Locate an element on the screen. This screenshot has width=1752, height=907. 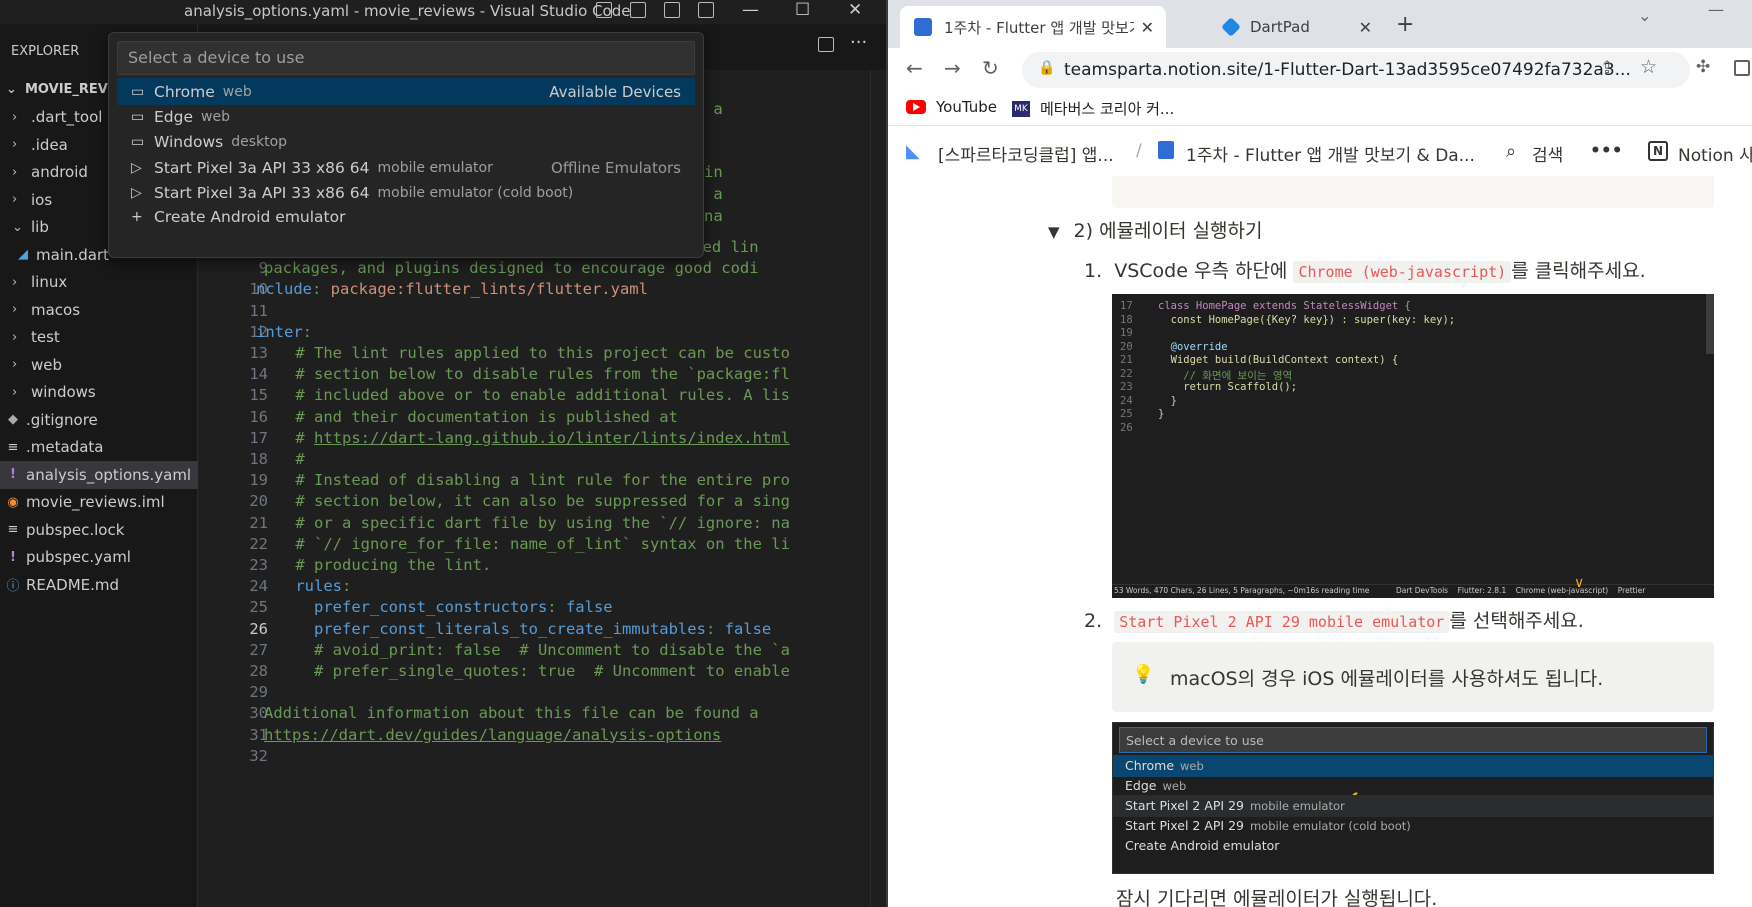
tree-item-label: macos is located at coordinates (56, 309).